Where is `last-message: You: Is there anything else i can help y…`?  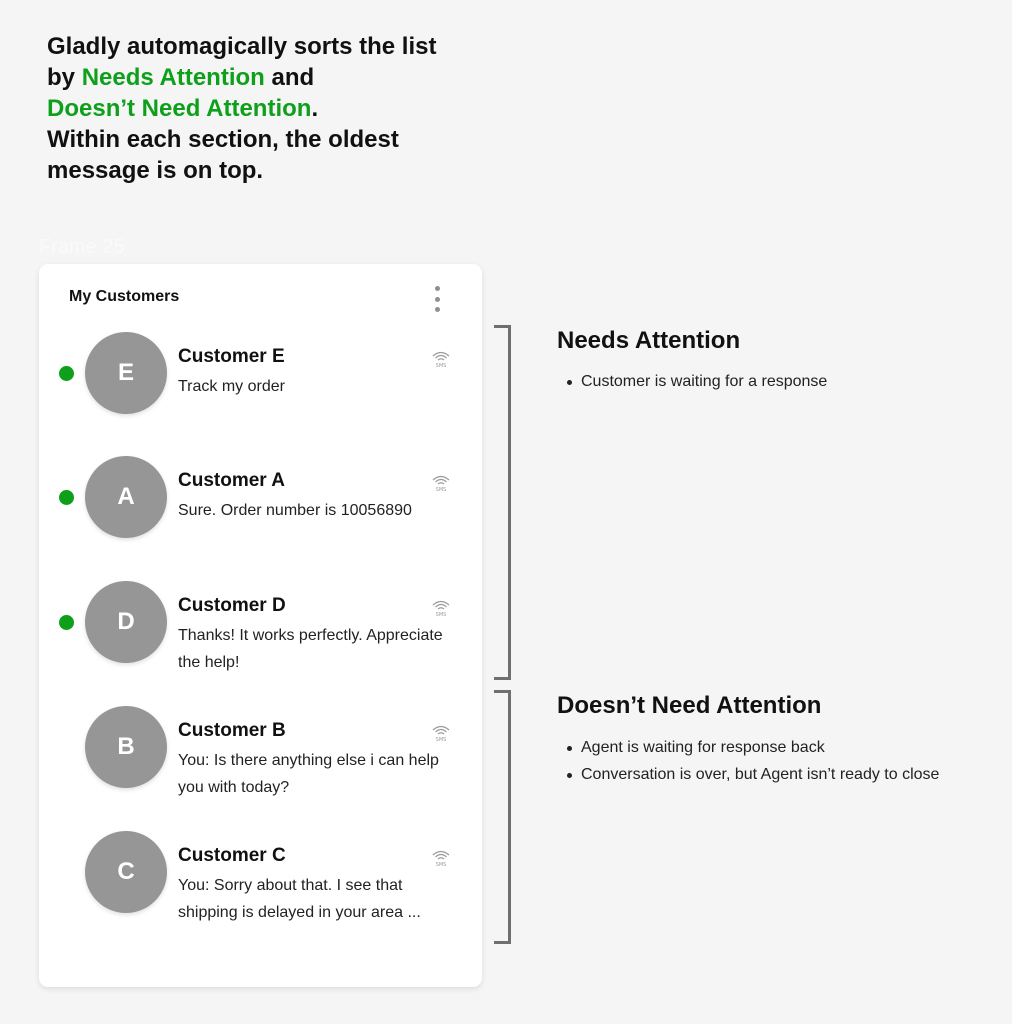
last-message: You: Is there anything else i can help y… is located at coordinates (308, 774).